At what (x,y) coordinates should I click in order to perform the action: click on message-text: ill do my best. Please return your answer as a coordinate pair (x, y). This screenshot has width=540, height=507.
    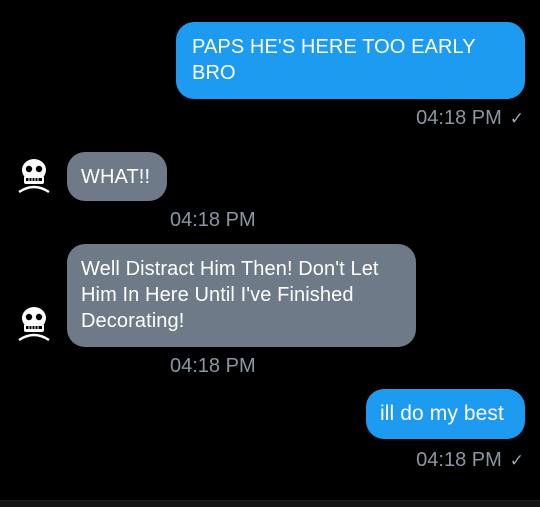
    Looking at the image, I should click on (442, 413).